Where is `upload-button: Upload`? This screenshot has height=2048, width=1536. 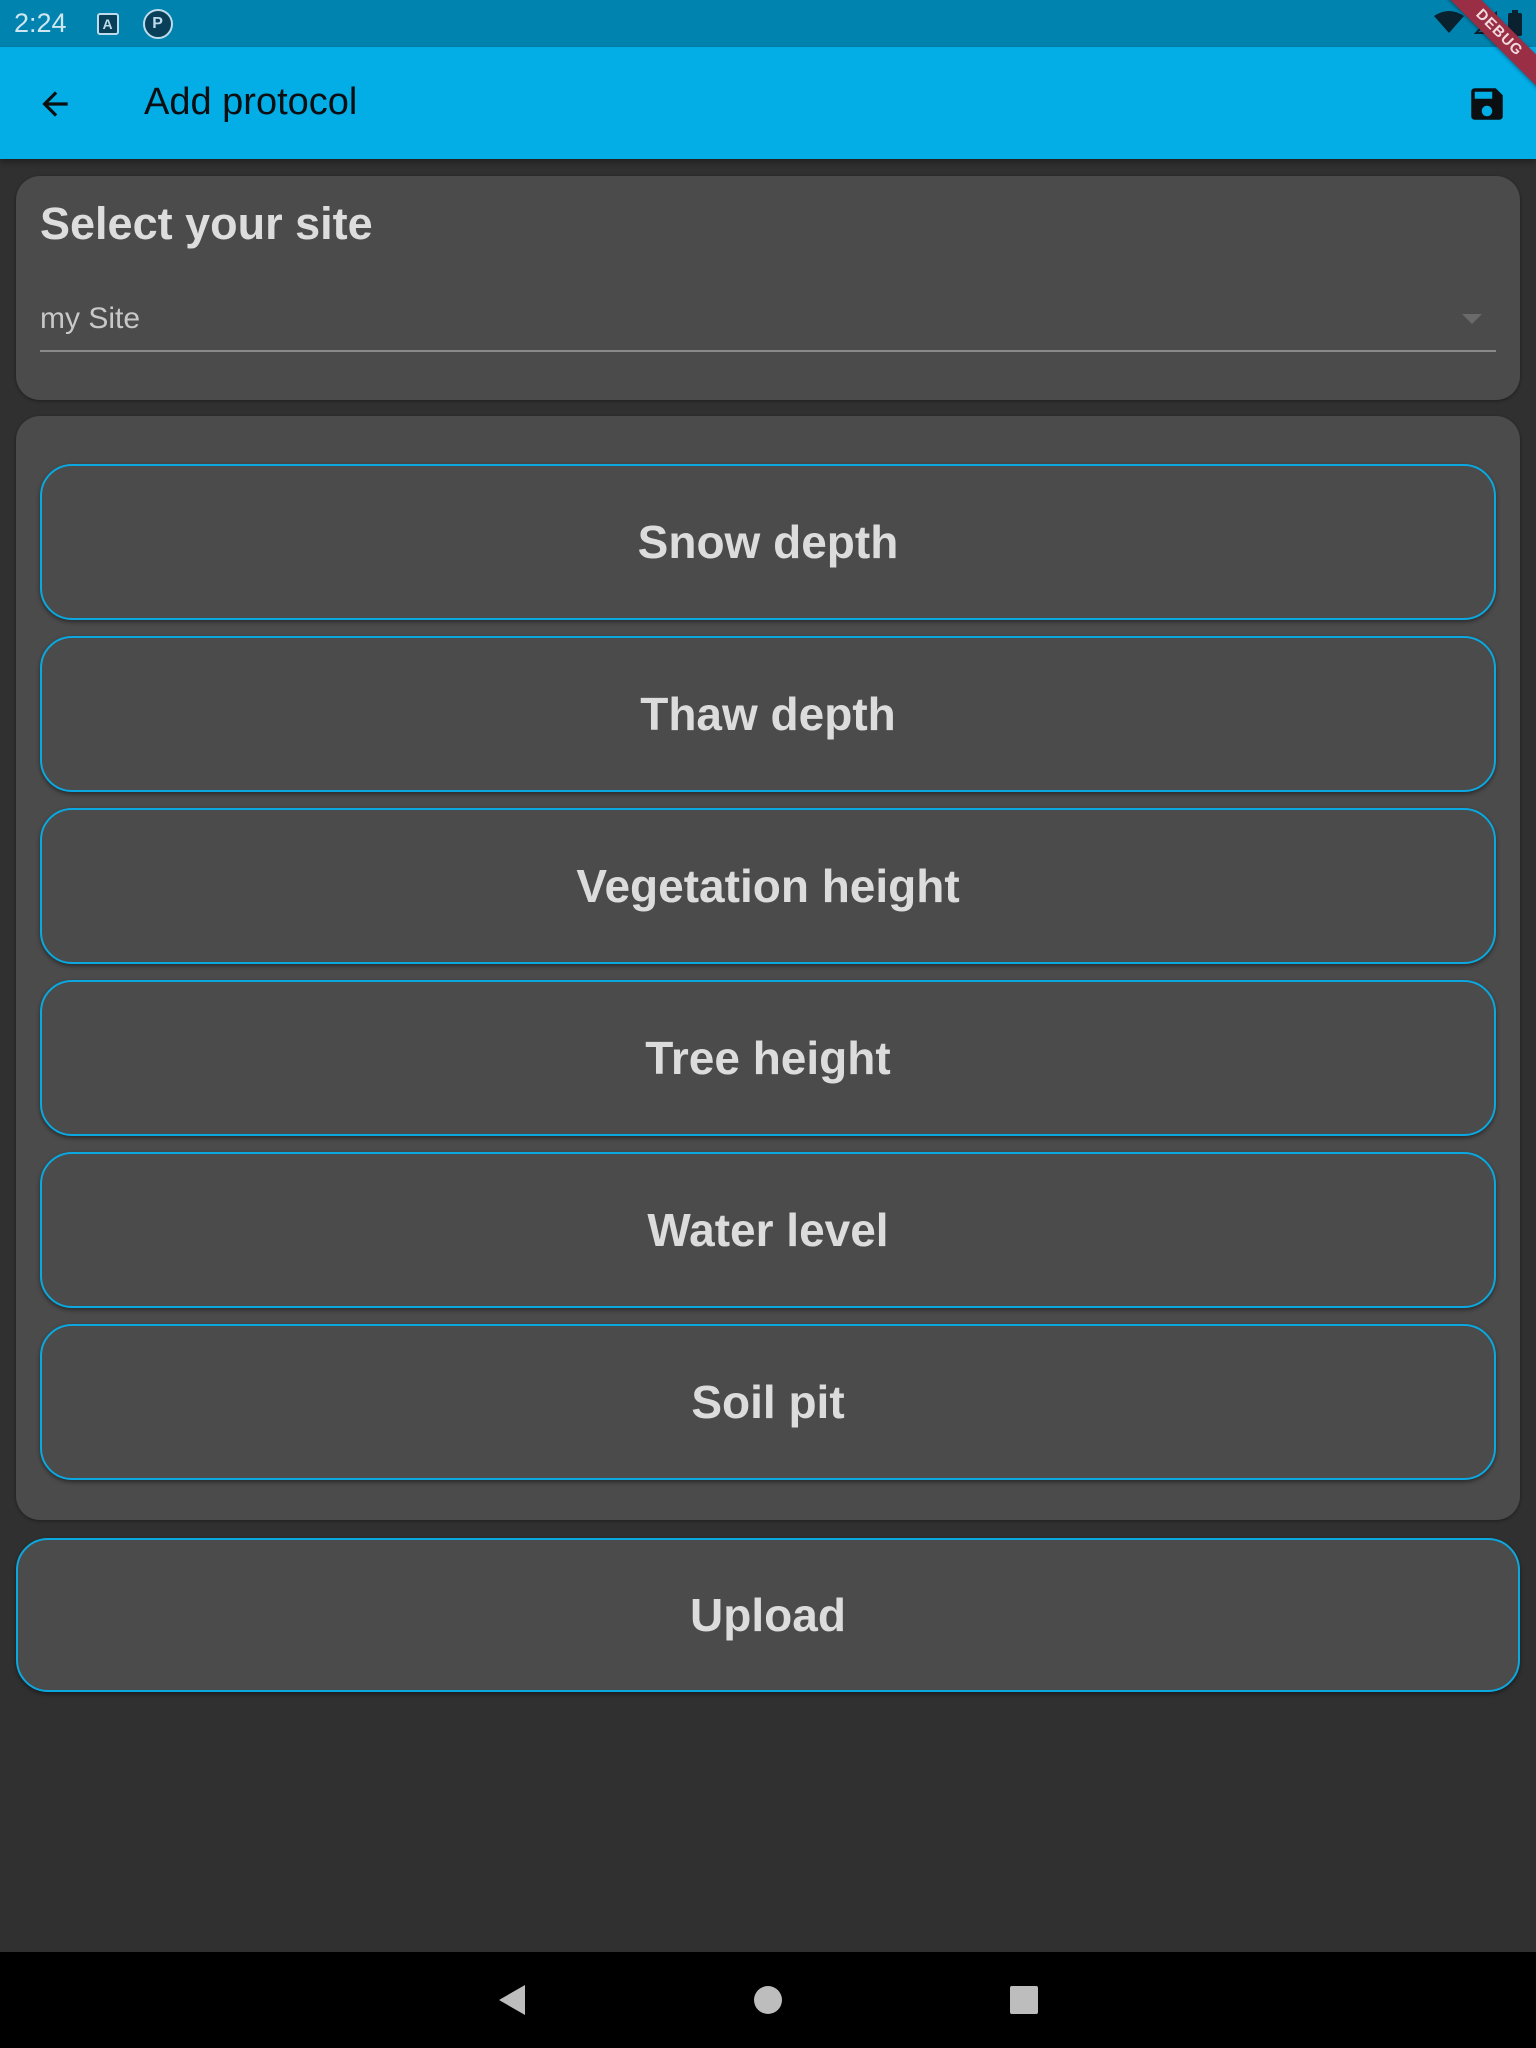
upload-button: Upload is located at coordinates (768, 1615).